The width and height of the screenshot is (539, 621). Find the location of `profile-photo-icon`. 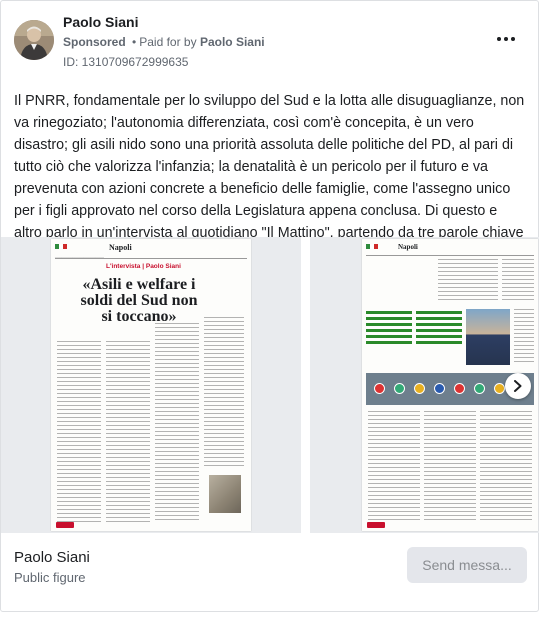

profile-photo-icon is located at coordinates (34, 40).